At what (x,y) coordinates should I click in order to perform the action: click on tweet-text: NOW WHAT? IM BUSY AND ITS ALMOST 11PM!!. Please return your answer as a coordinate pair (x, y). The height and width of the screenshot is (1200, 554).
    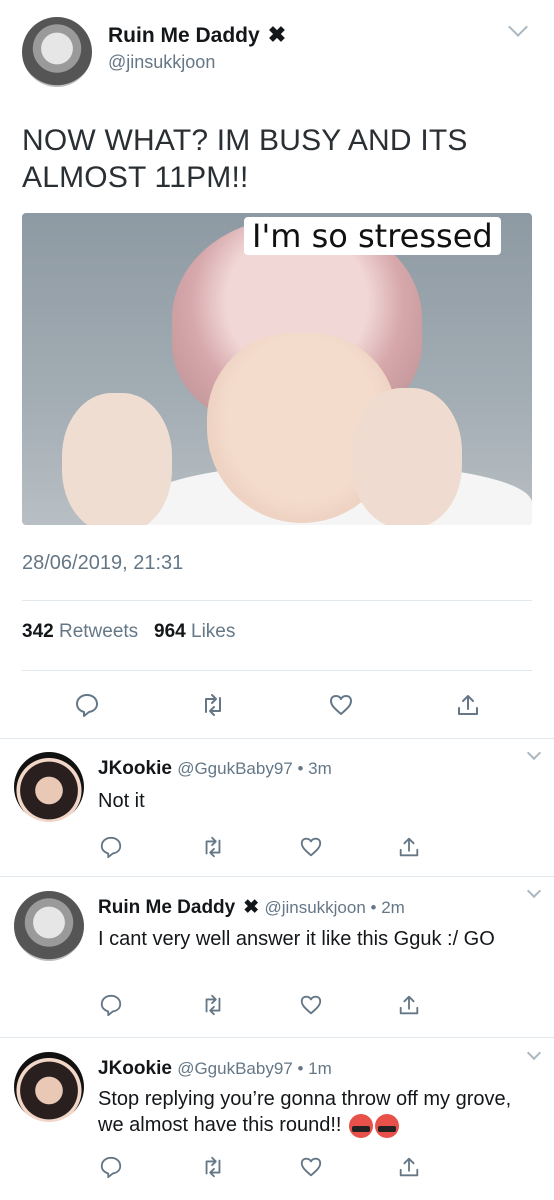
    Looking at the image, I should click on (245, 159).